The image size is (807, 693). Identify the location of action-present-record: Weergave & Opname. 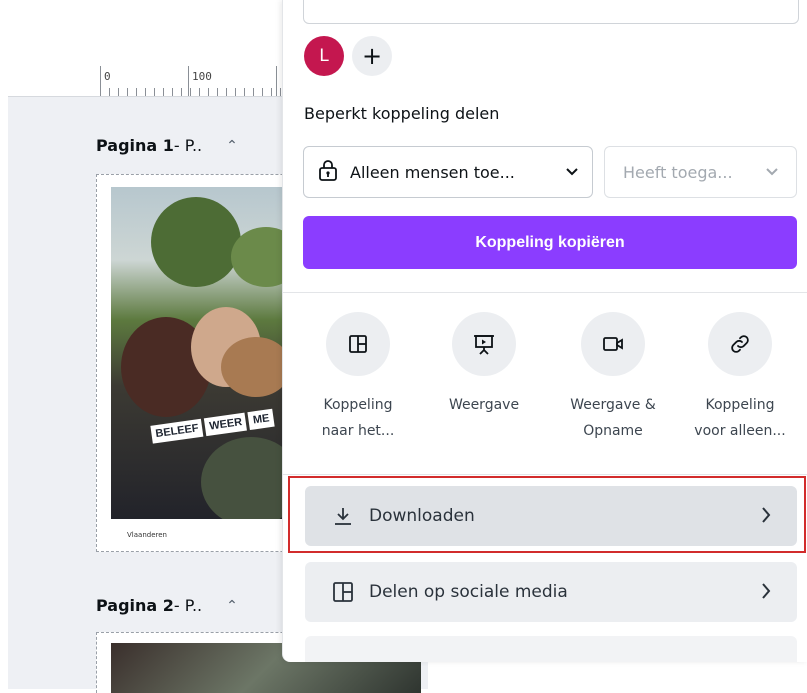
(613, 378).